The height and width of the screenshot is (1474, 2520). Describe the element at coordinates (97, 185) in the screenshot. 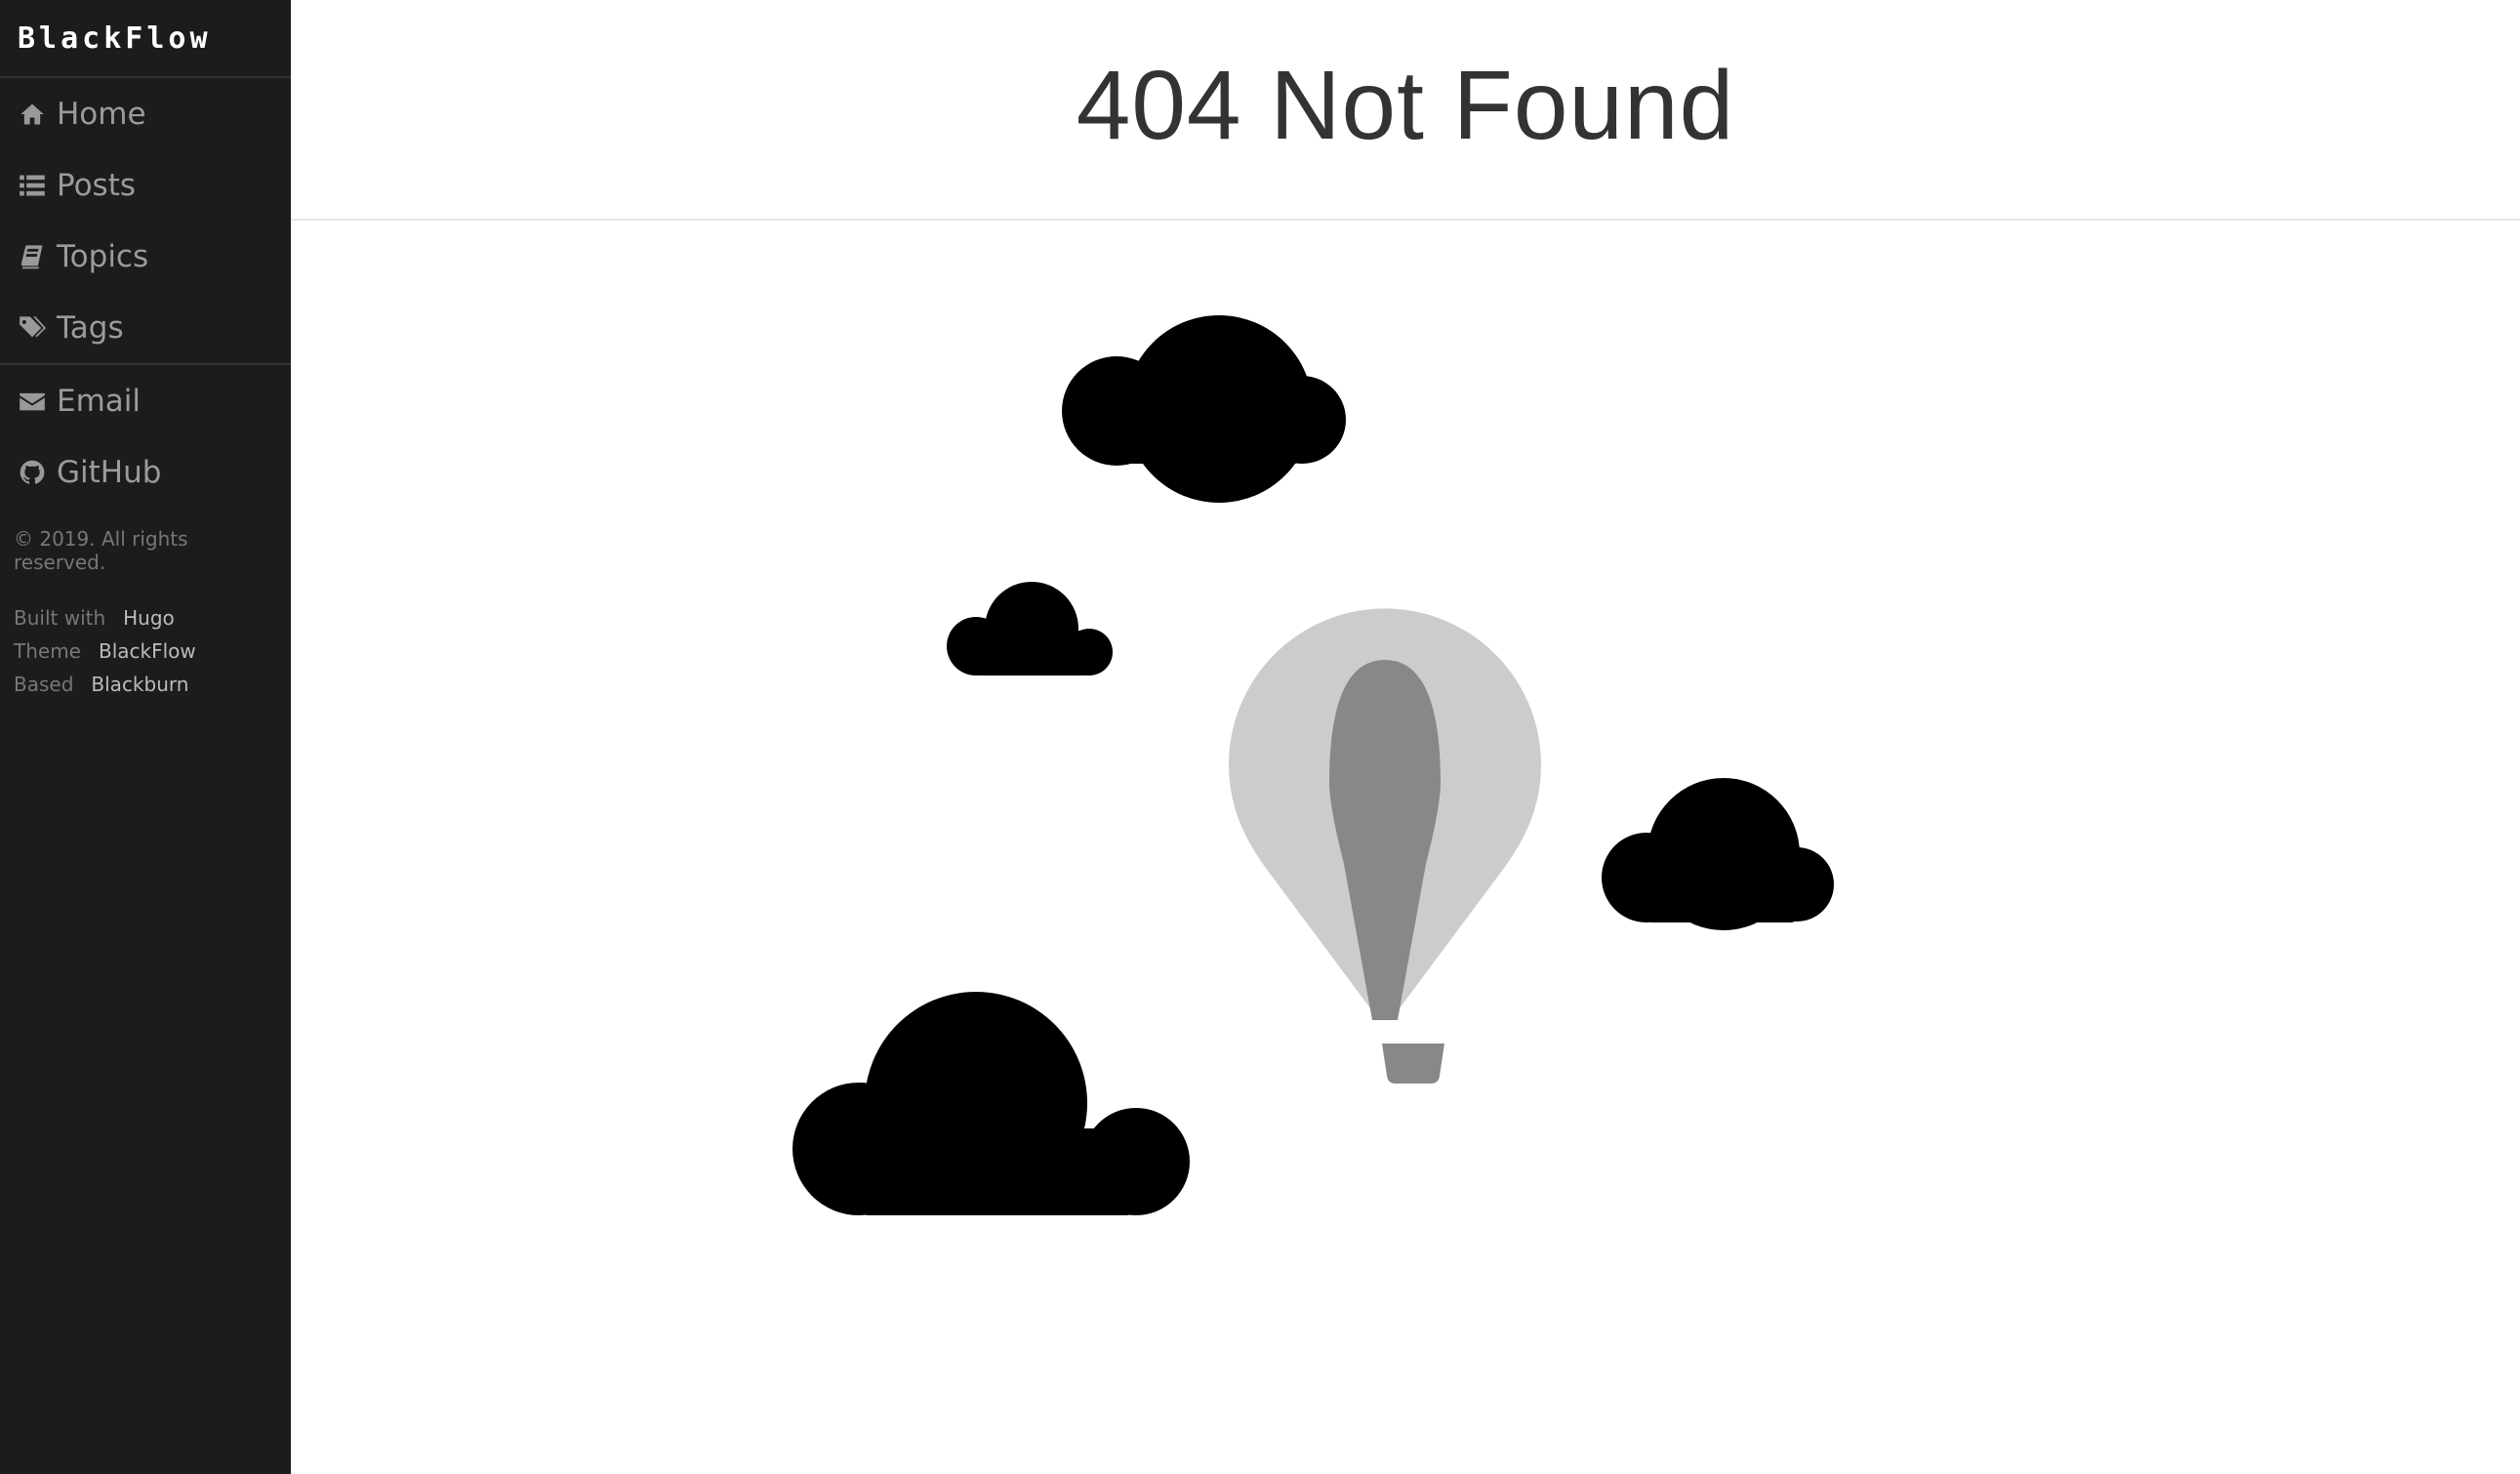

I see `nav-label-posts: Posts` at that location.